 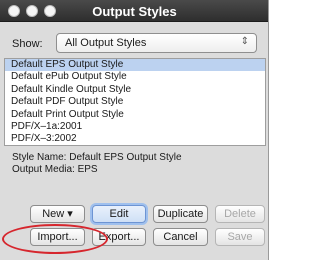 What do you see at coordinates (55, 239) in the screenshot?
I see `highlight-annotation-circle` at bounding box center [55, 239].